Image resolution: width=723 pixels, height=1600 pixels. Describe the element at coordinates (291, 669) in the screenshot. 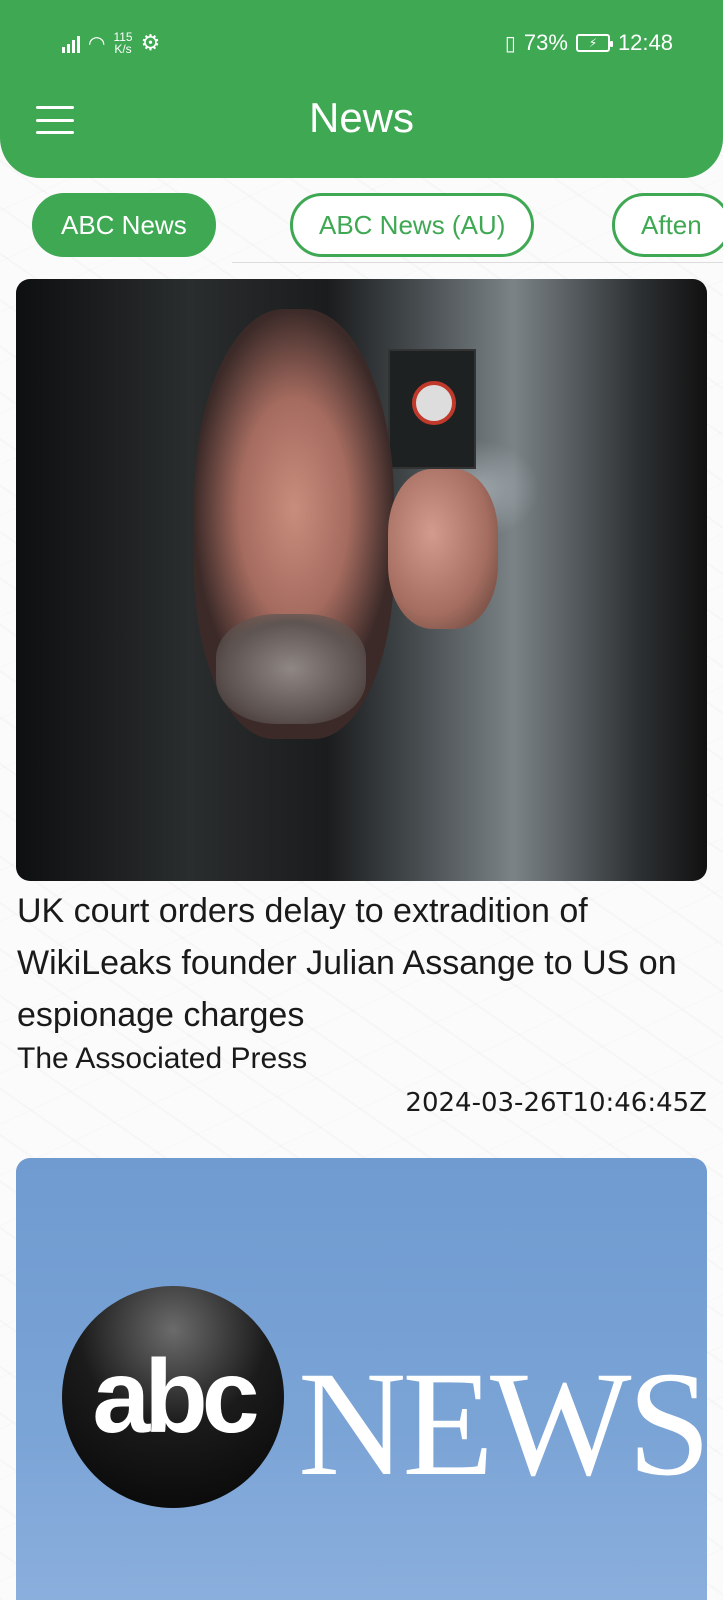

I see `photo-beard` at that location.